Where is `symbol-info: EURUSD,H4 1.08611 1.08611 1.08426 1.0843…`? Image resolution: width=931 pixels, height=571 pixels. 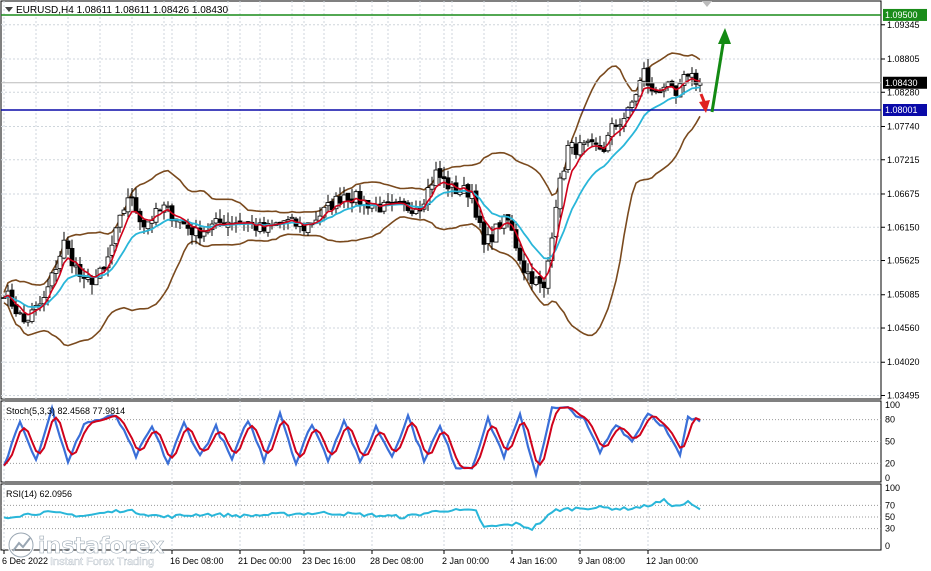
symbol-info: EURUSD,H4 1.08611 1.08611 1.08426 1.0843… is located at coordinates (122, 10).